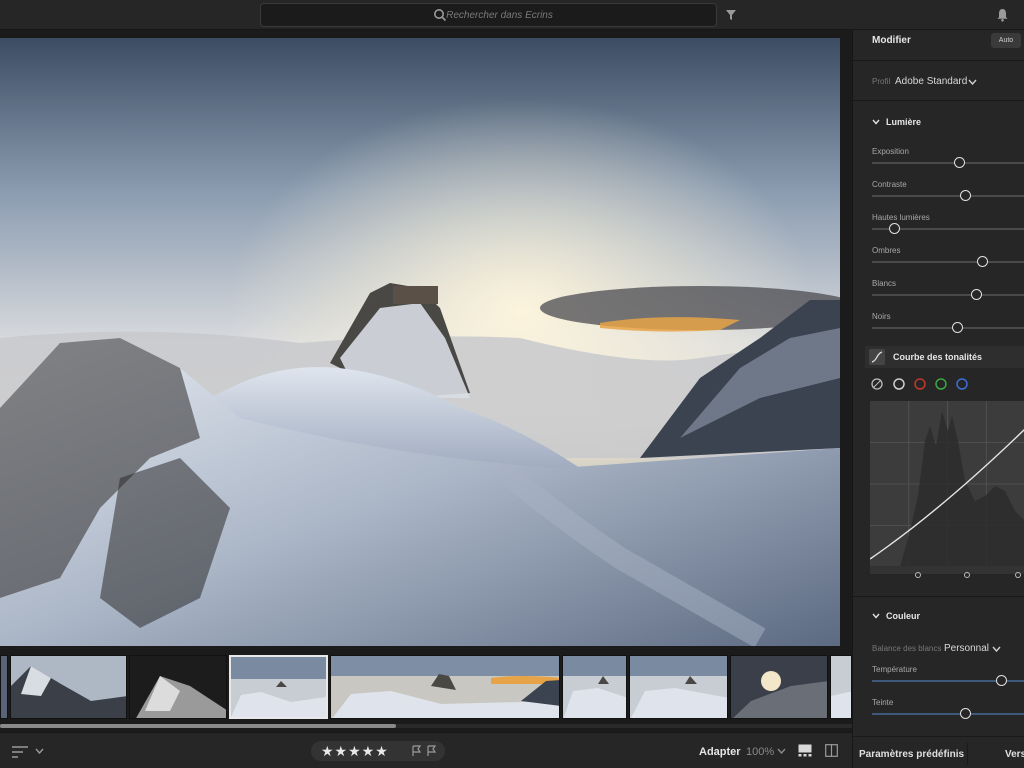 Image resolution: width=1024 pixels, height=768 pixels. What do you see at coordinates (805, 750) in the screenshot?
I see `filmstrip-view-icon` at bounding box center [805, 750].